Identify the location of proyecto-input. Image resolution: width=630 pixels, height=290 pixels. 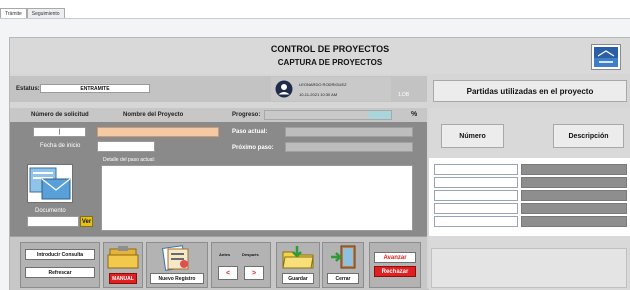
(158, 132).